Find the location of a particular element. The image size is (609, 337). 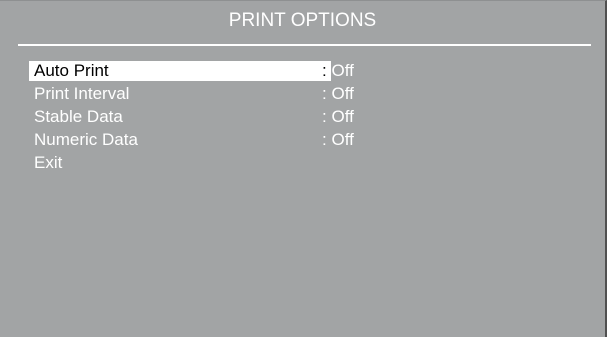

menu-item-exit: Exit is located at coordinates (196, 163).